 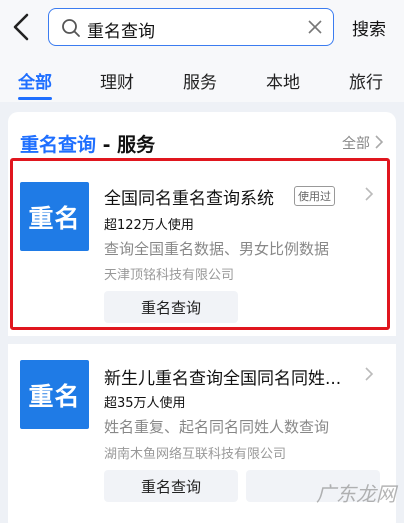 What do you see at coordinates (189, 196) in the screenshot?
I see `result-name: 全国同名重名查询系统` at bounding box center [189, 196].